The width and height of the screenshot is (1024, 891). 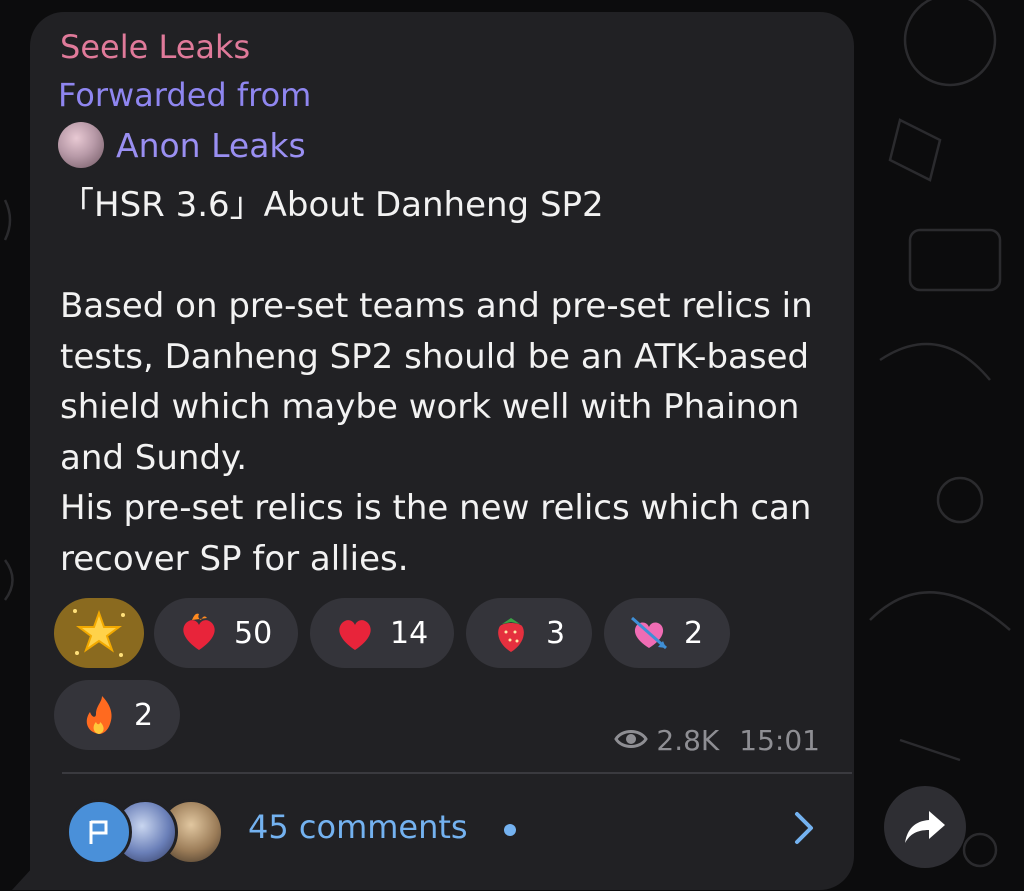 I want to click on reaction-count: 50, so click(x=253, y=633).